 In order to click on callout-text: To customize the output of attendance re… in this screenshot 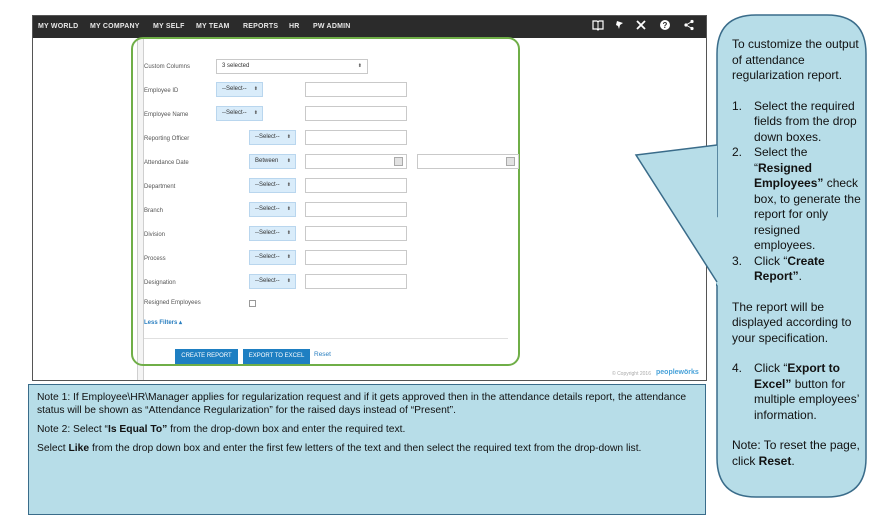, I will do `click(797, 260)`.